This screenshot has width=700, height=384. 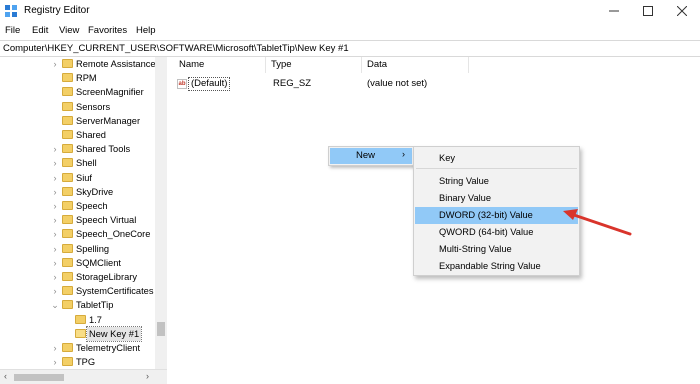 What do you see at coordinates (496, 181) in the screenshot?
I see `submenu-item: String Value` at bounding box center [496, 181].